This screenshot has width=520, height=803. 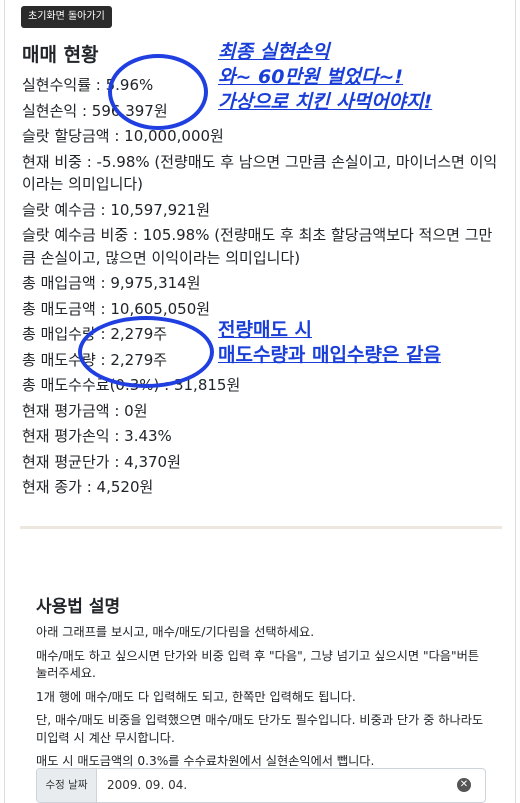 What do you see at coordinates (277, 785) in the screenshot?
I see `date-input: 2009. 09. 04.` at bounding box center [277, 785].